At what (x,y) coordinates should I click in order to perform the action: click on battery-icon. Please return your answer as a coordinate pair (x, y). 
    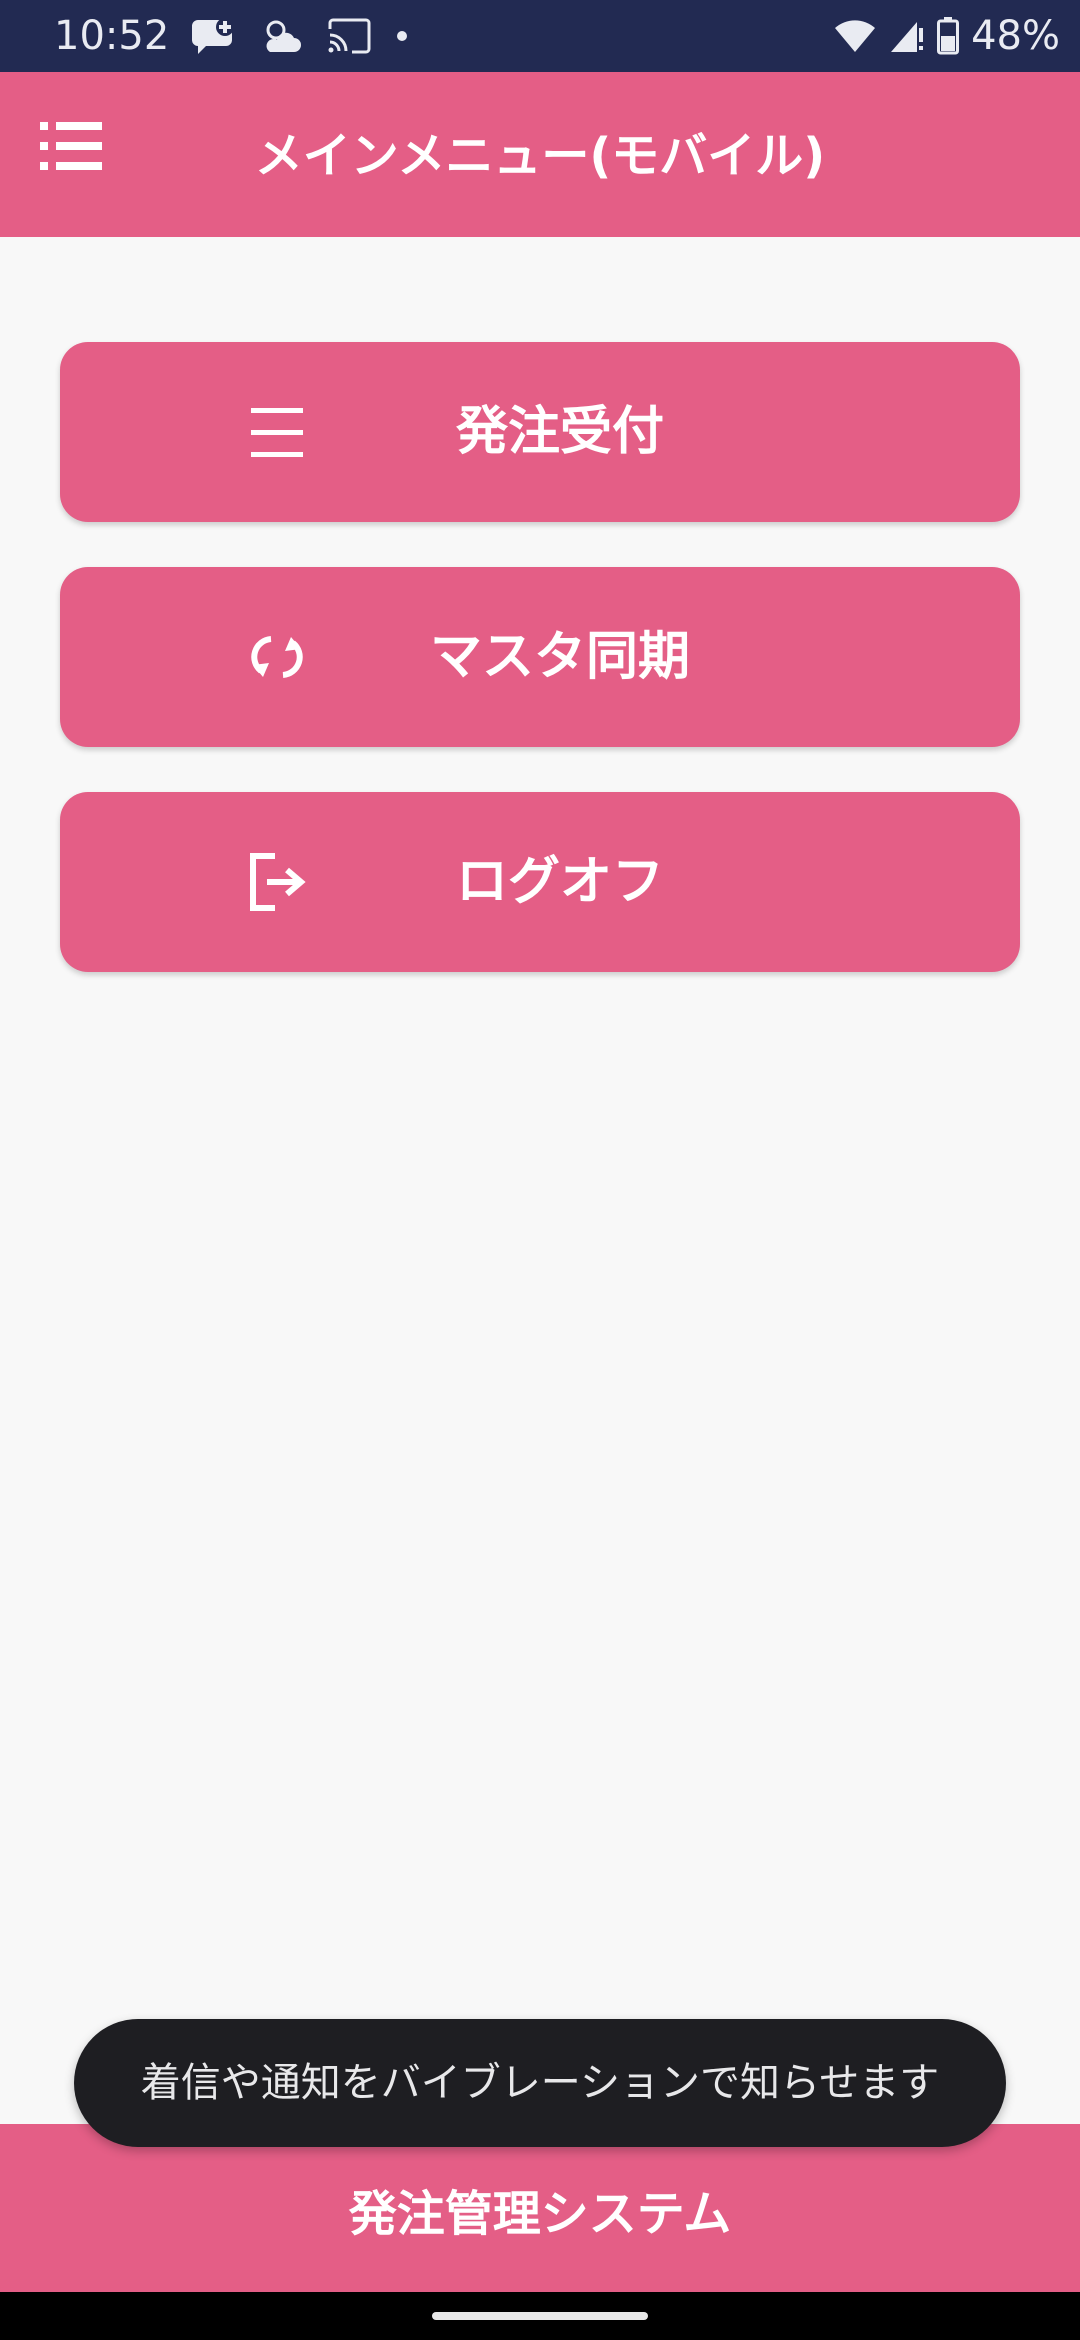
    Looking at the image, I should click on (948, 36).